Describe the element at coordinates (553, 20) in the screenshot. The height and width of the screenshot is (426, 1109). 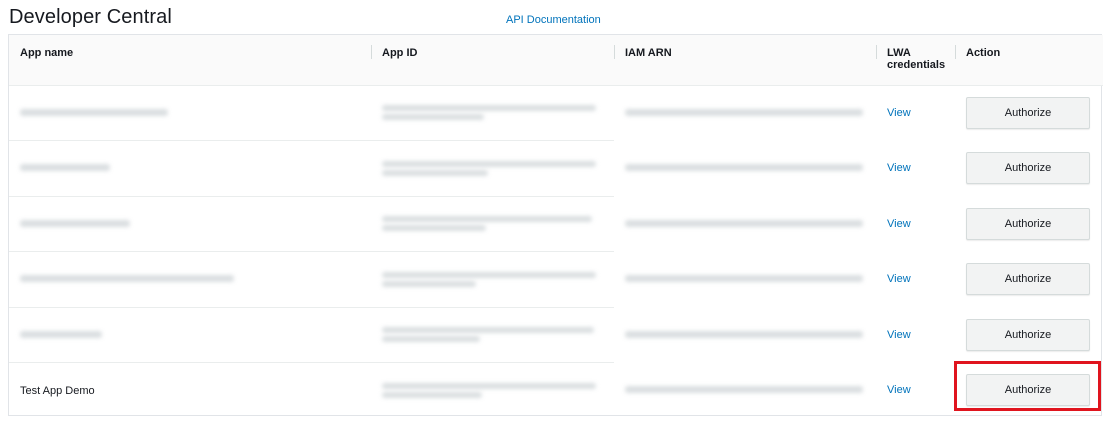
I see `api-documentation-link: API Documentation` at that location.